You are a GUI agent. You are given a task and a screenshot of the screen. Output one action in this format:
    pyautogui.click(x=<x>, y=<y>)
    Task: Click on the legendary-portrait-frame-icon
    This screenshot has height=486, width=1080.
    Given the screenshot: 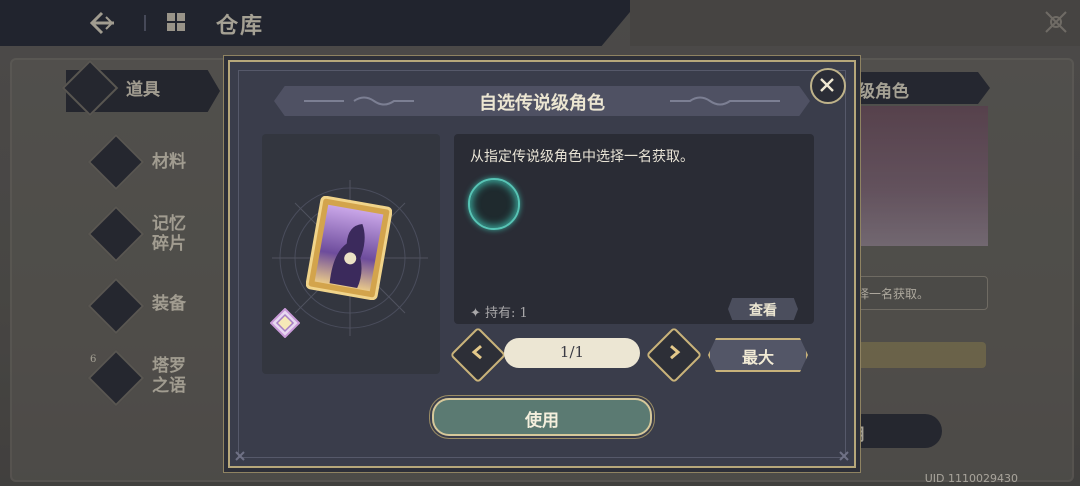 What is the action you would take?
    pyautogui.click(x=349, y=248)
    